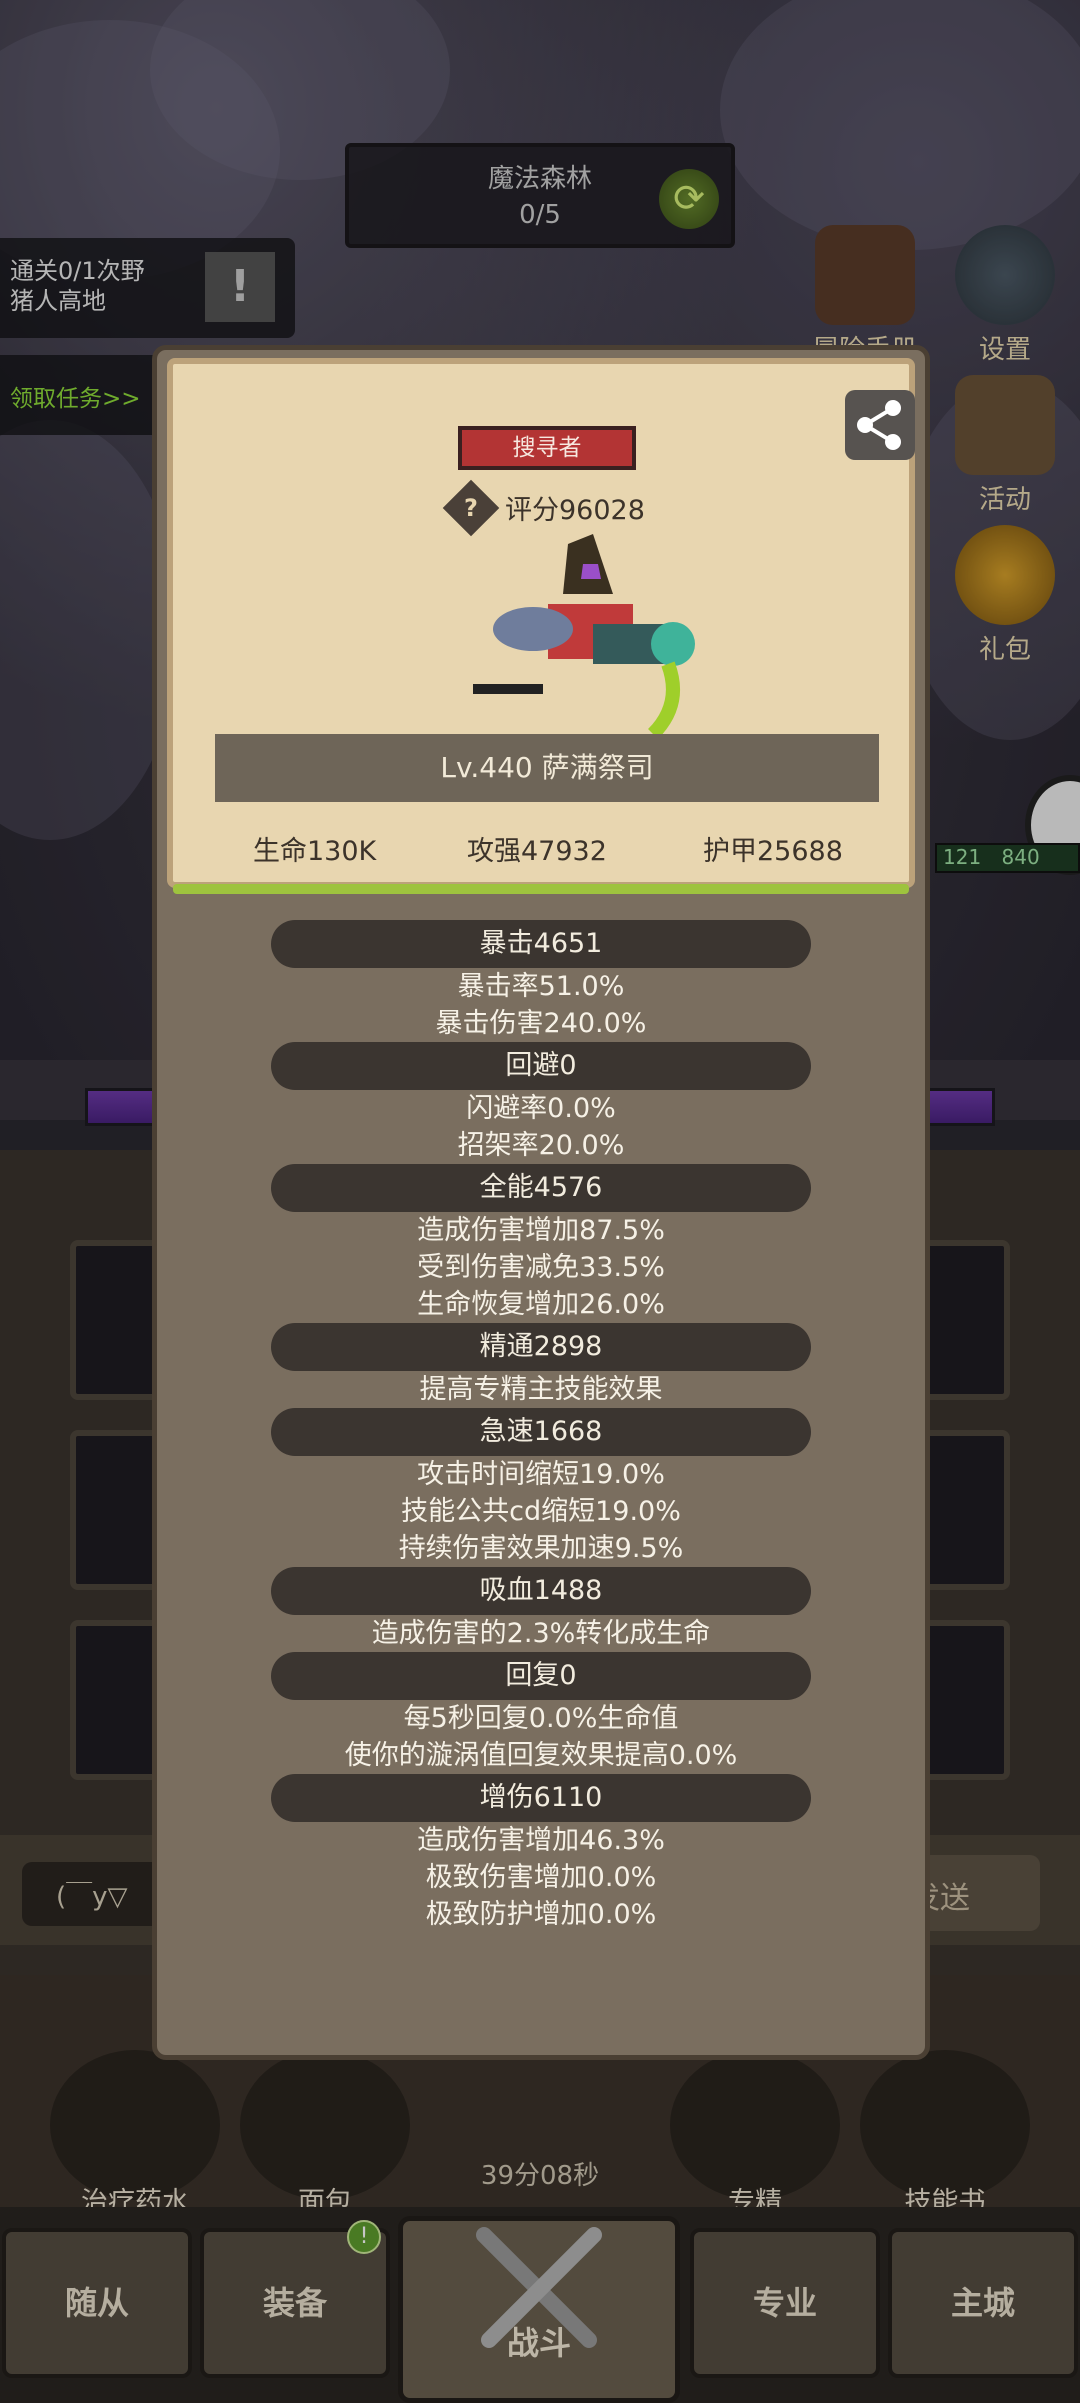 This screenshot has height=2403, width=1080. What do you see at coordinates (541, 1718) in the screenshot?
I see `attr-line: 每5秒回复0.0%生命值` at bounding box center [541, 1718].